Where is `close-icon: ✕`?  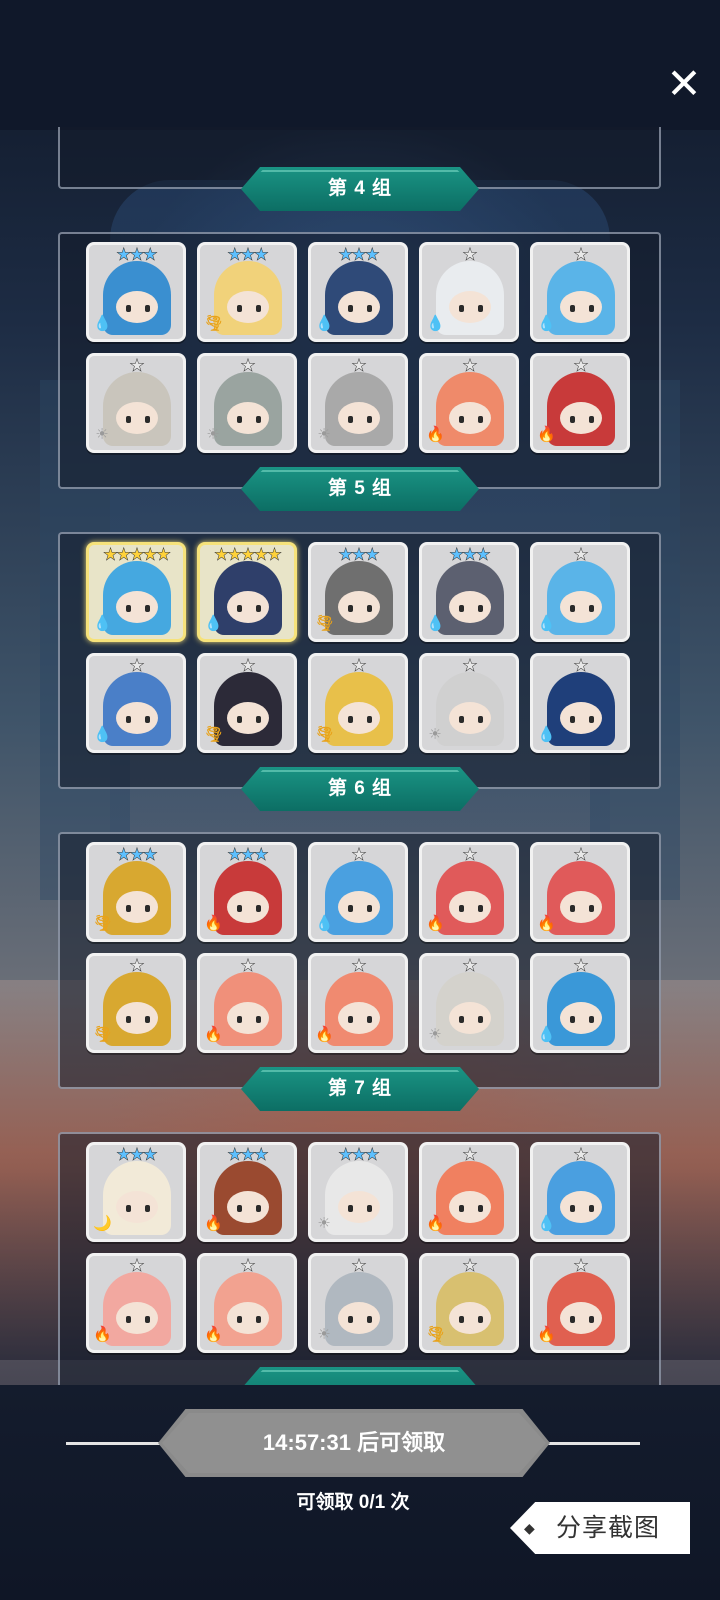
close-icon: ✕ is located at coordinates (684, 84).